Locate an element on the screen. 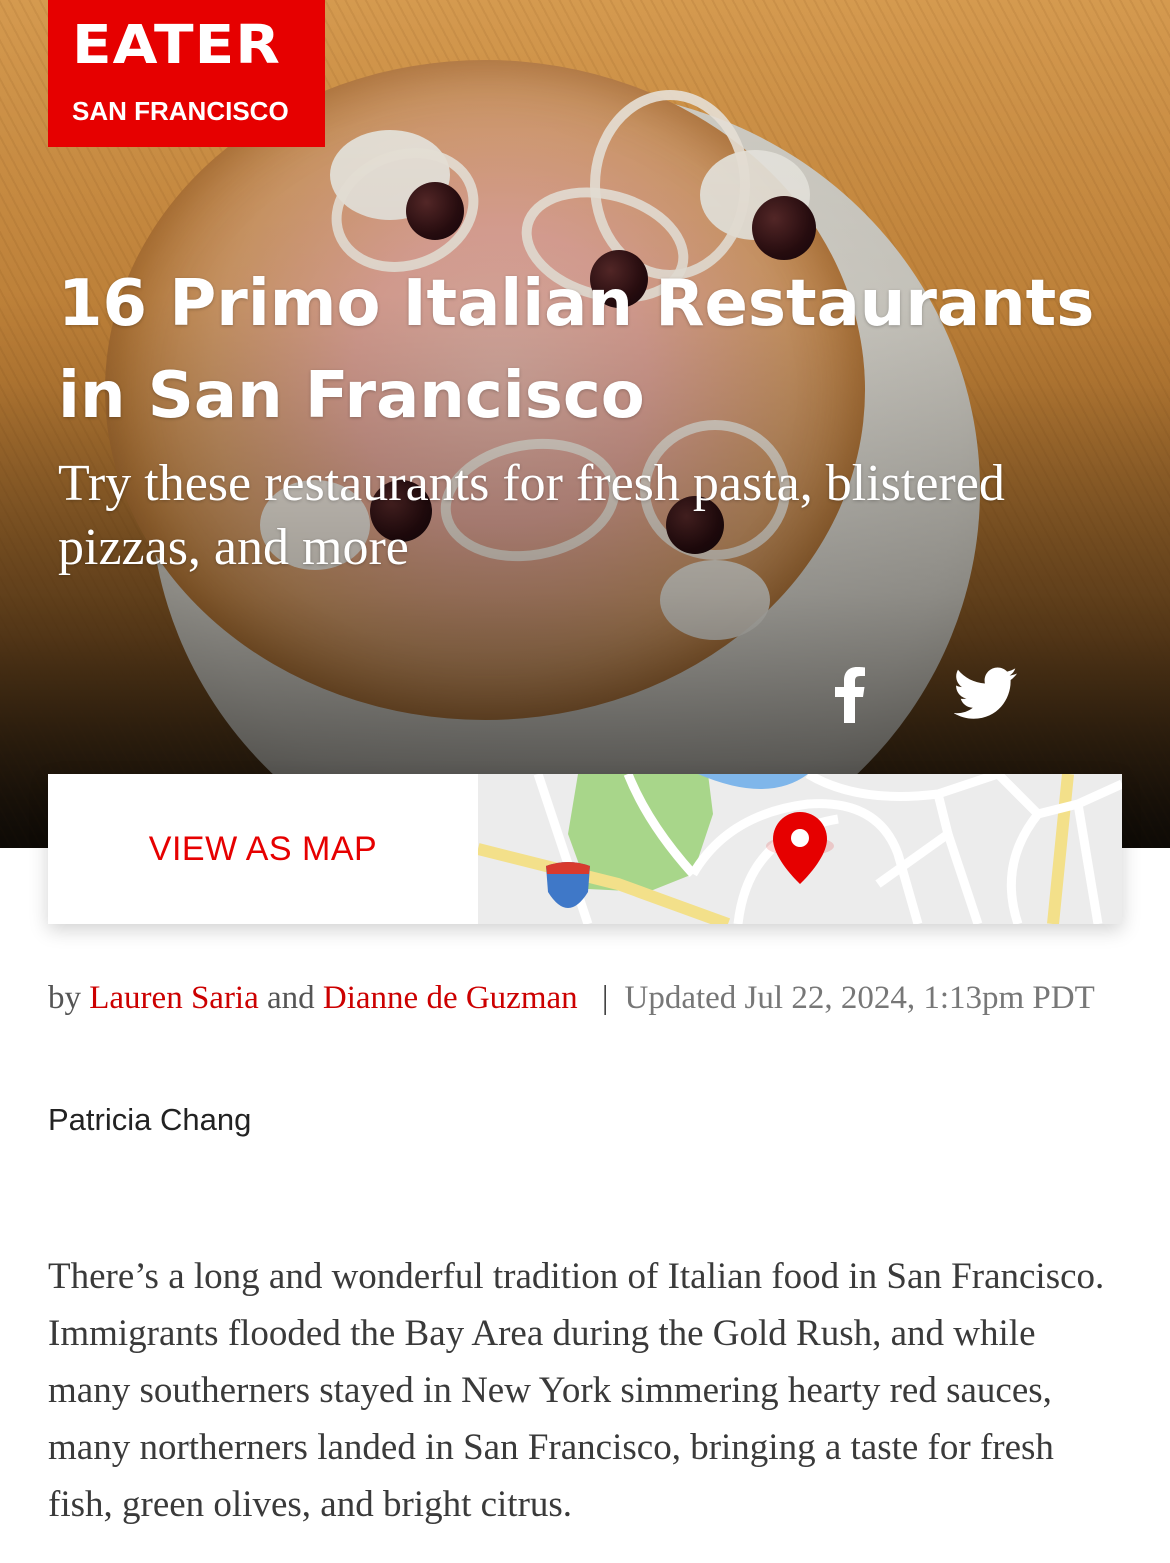  author-link-dianne-de-guzman: Dianne de Guzman is located at coordinates (450, 998).